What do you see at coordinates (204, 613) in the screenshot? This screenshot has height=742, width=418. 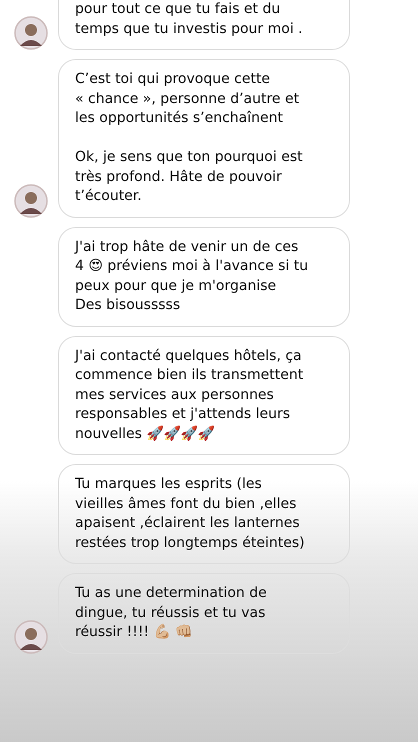 I see `message-bubble: Tu as une determination de dingue, tu réussis et tu vas réussir !!!! 💪🏼 👊🏼` at bounding box center [204, 613].